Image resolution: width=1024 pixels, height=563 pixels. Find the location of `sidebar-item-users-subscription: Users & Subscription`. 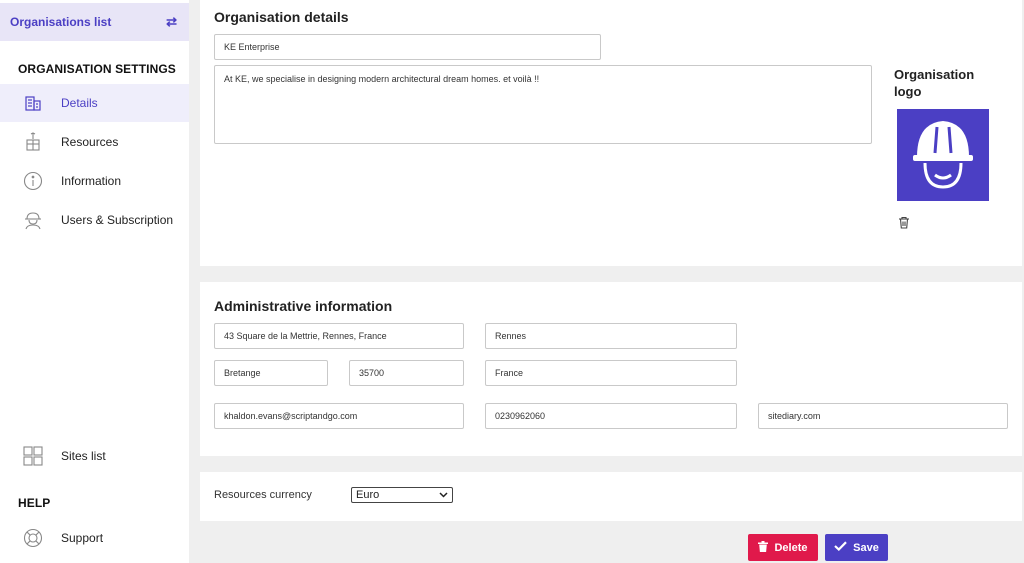

sidebar-item-users-subscription: Users & Subscription is located at coordinates (94, 220).